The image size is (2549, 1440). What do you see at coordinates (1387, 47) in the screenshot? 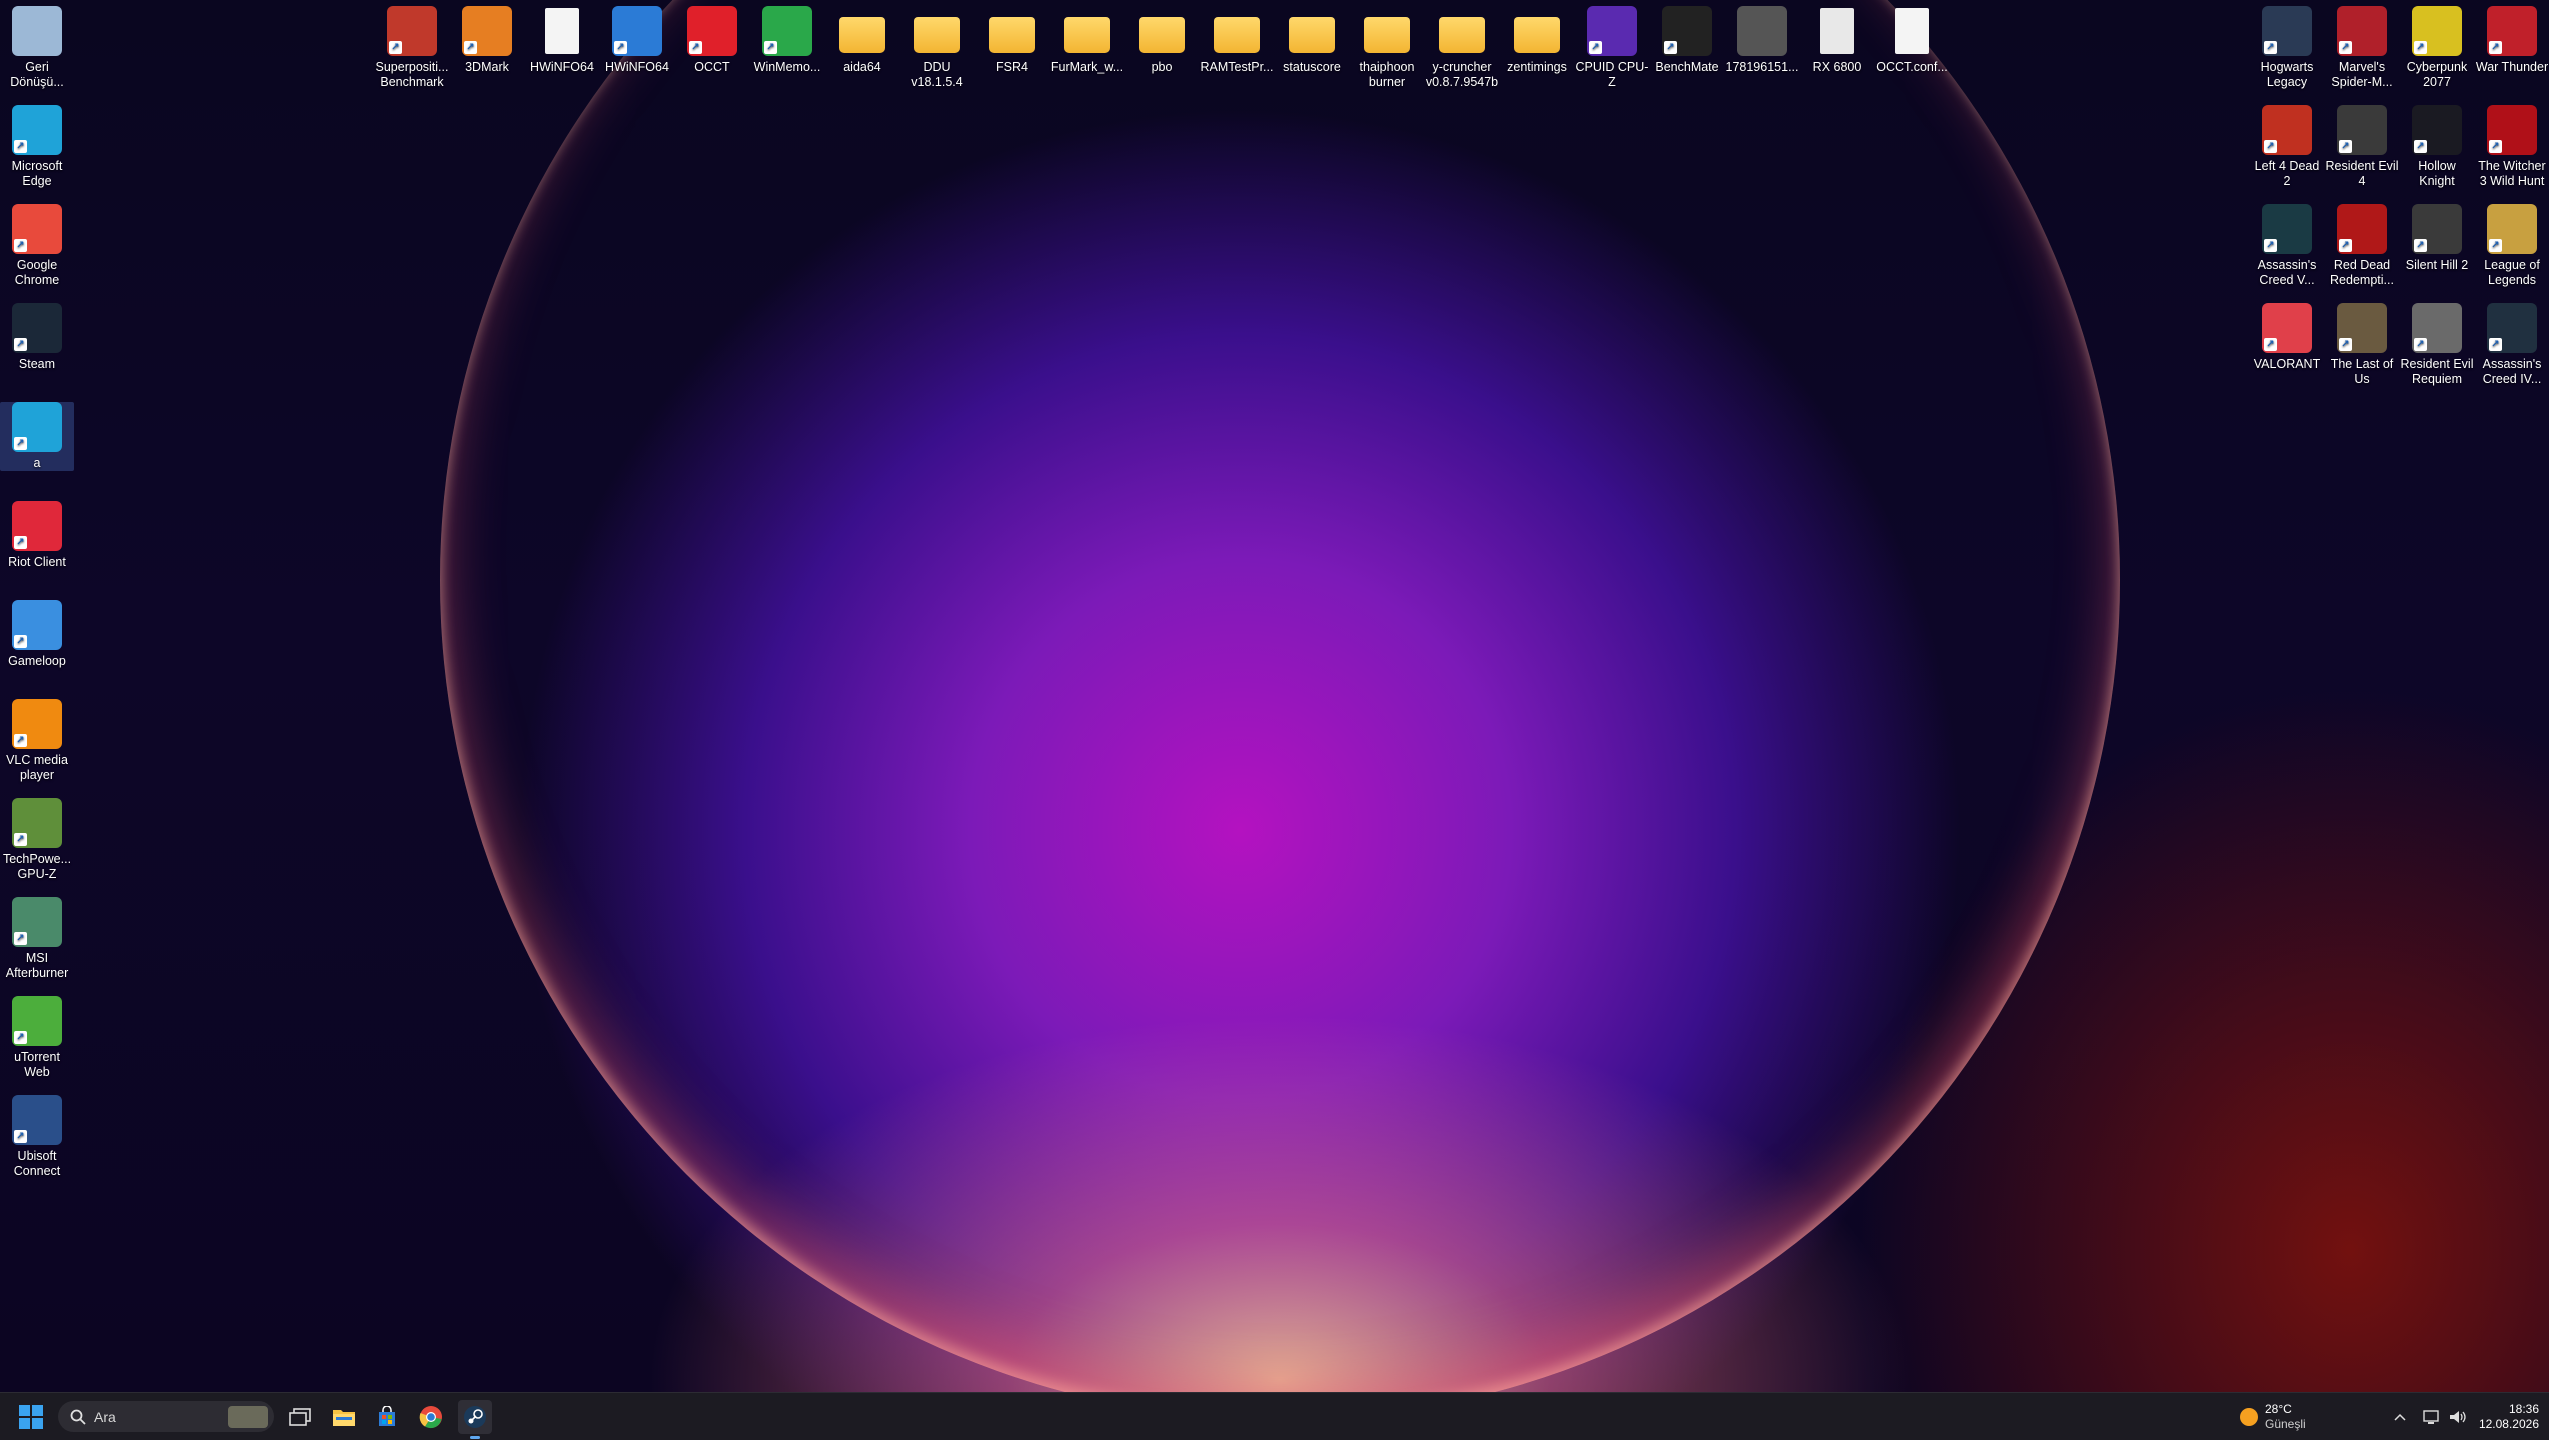
I see `desktop-icon: thaiphoon burner` at bounding box center [1387, 47].